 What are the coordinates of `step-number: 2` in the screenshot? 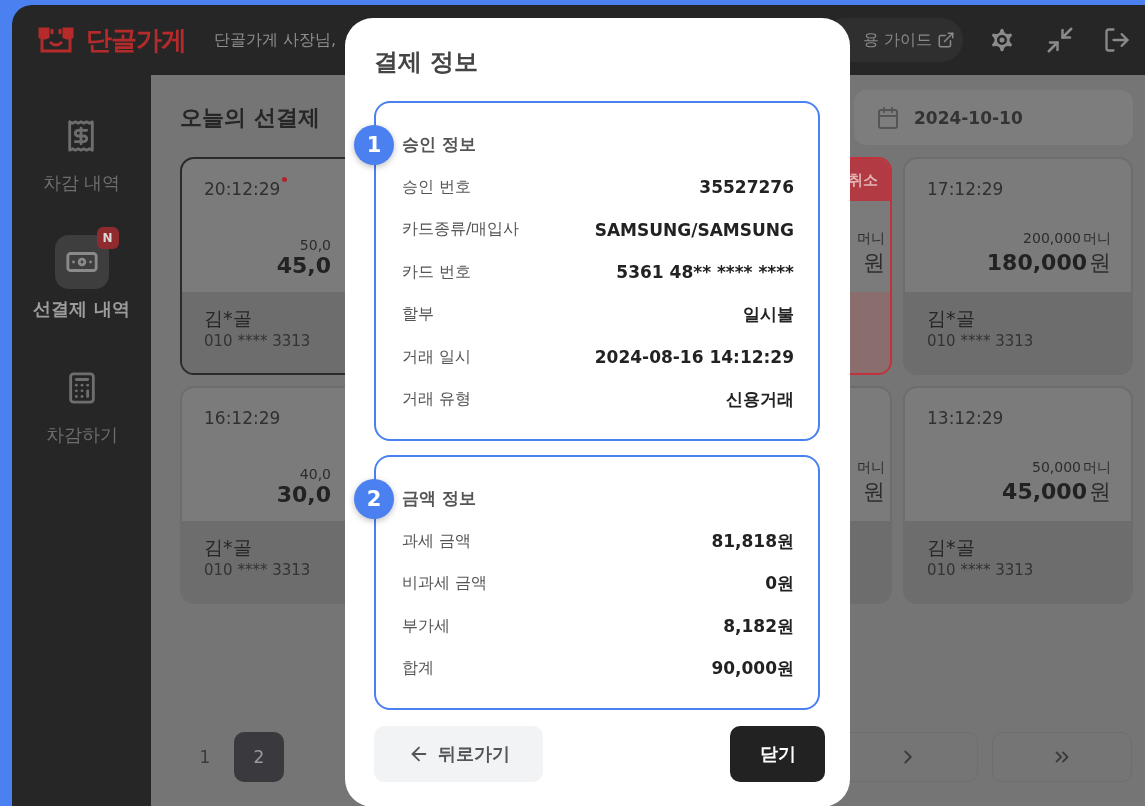 It's located at (374, 499).